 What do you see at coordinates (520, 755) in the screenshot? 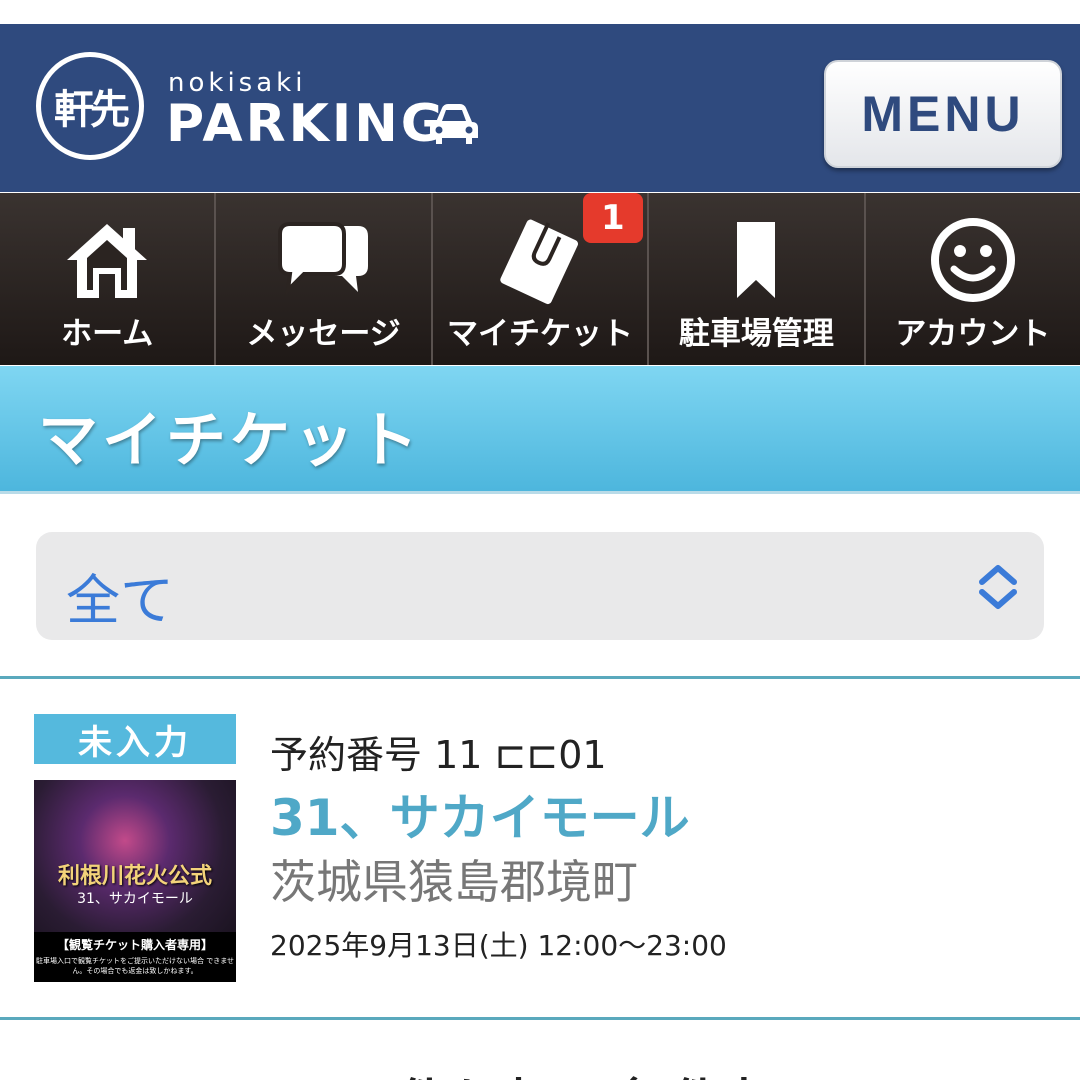
I see `reservation-value: 11 ⊏⊏01` at bounding box center [520, 755].